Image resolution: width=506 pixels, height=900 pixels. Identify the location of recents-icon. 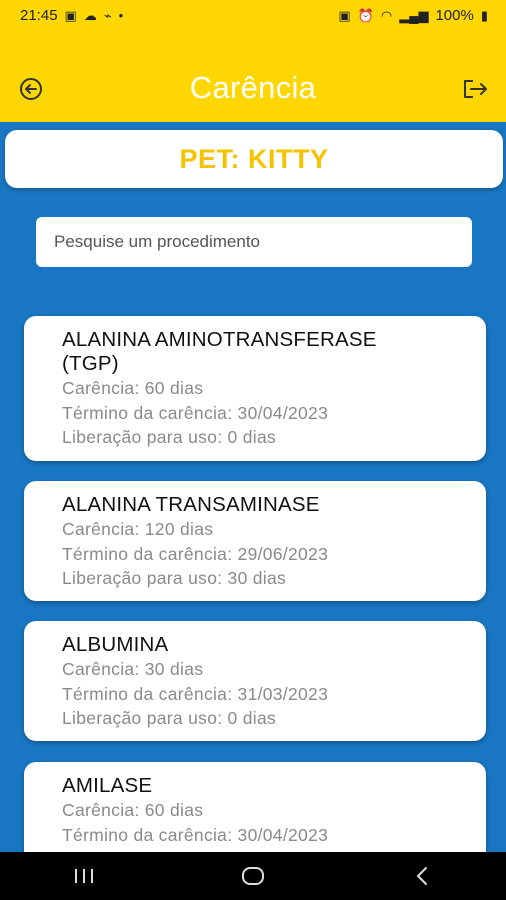
(84, 876).